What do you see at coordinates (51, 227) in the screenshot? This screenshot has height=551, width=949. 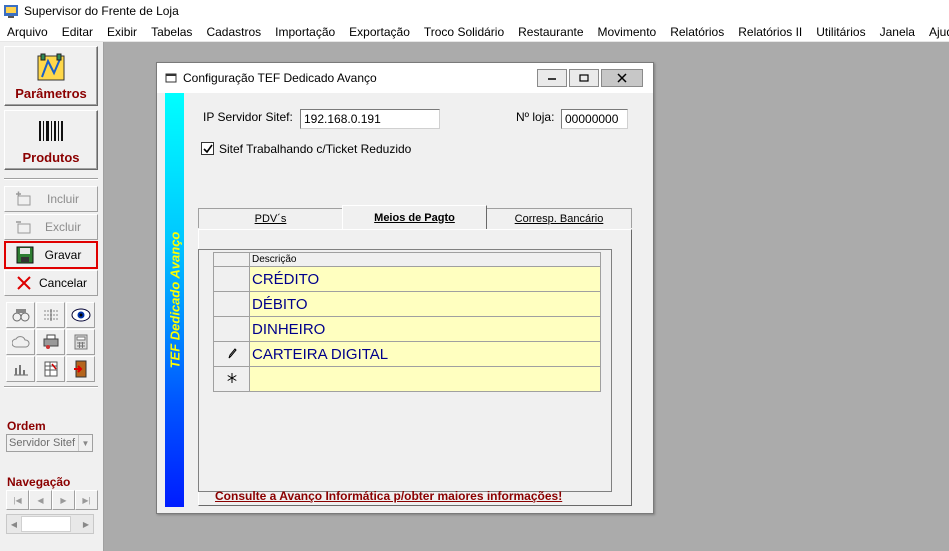 I see `excluir-button: Excluir` at bounding box center [51, 227].